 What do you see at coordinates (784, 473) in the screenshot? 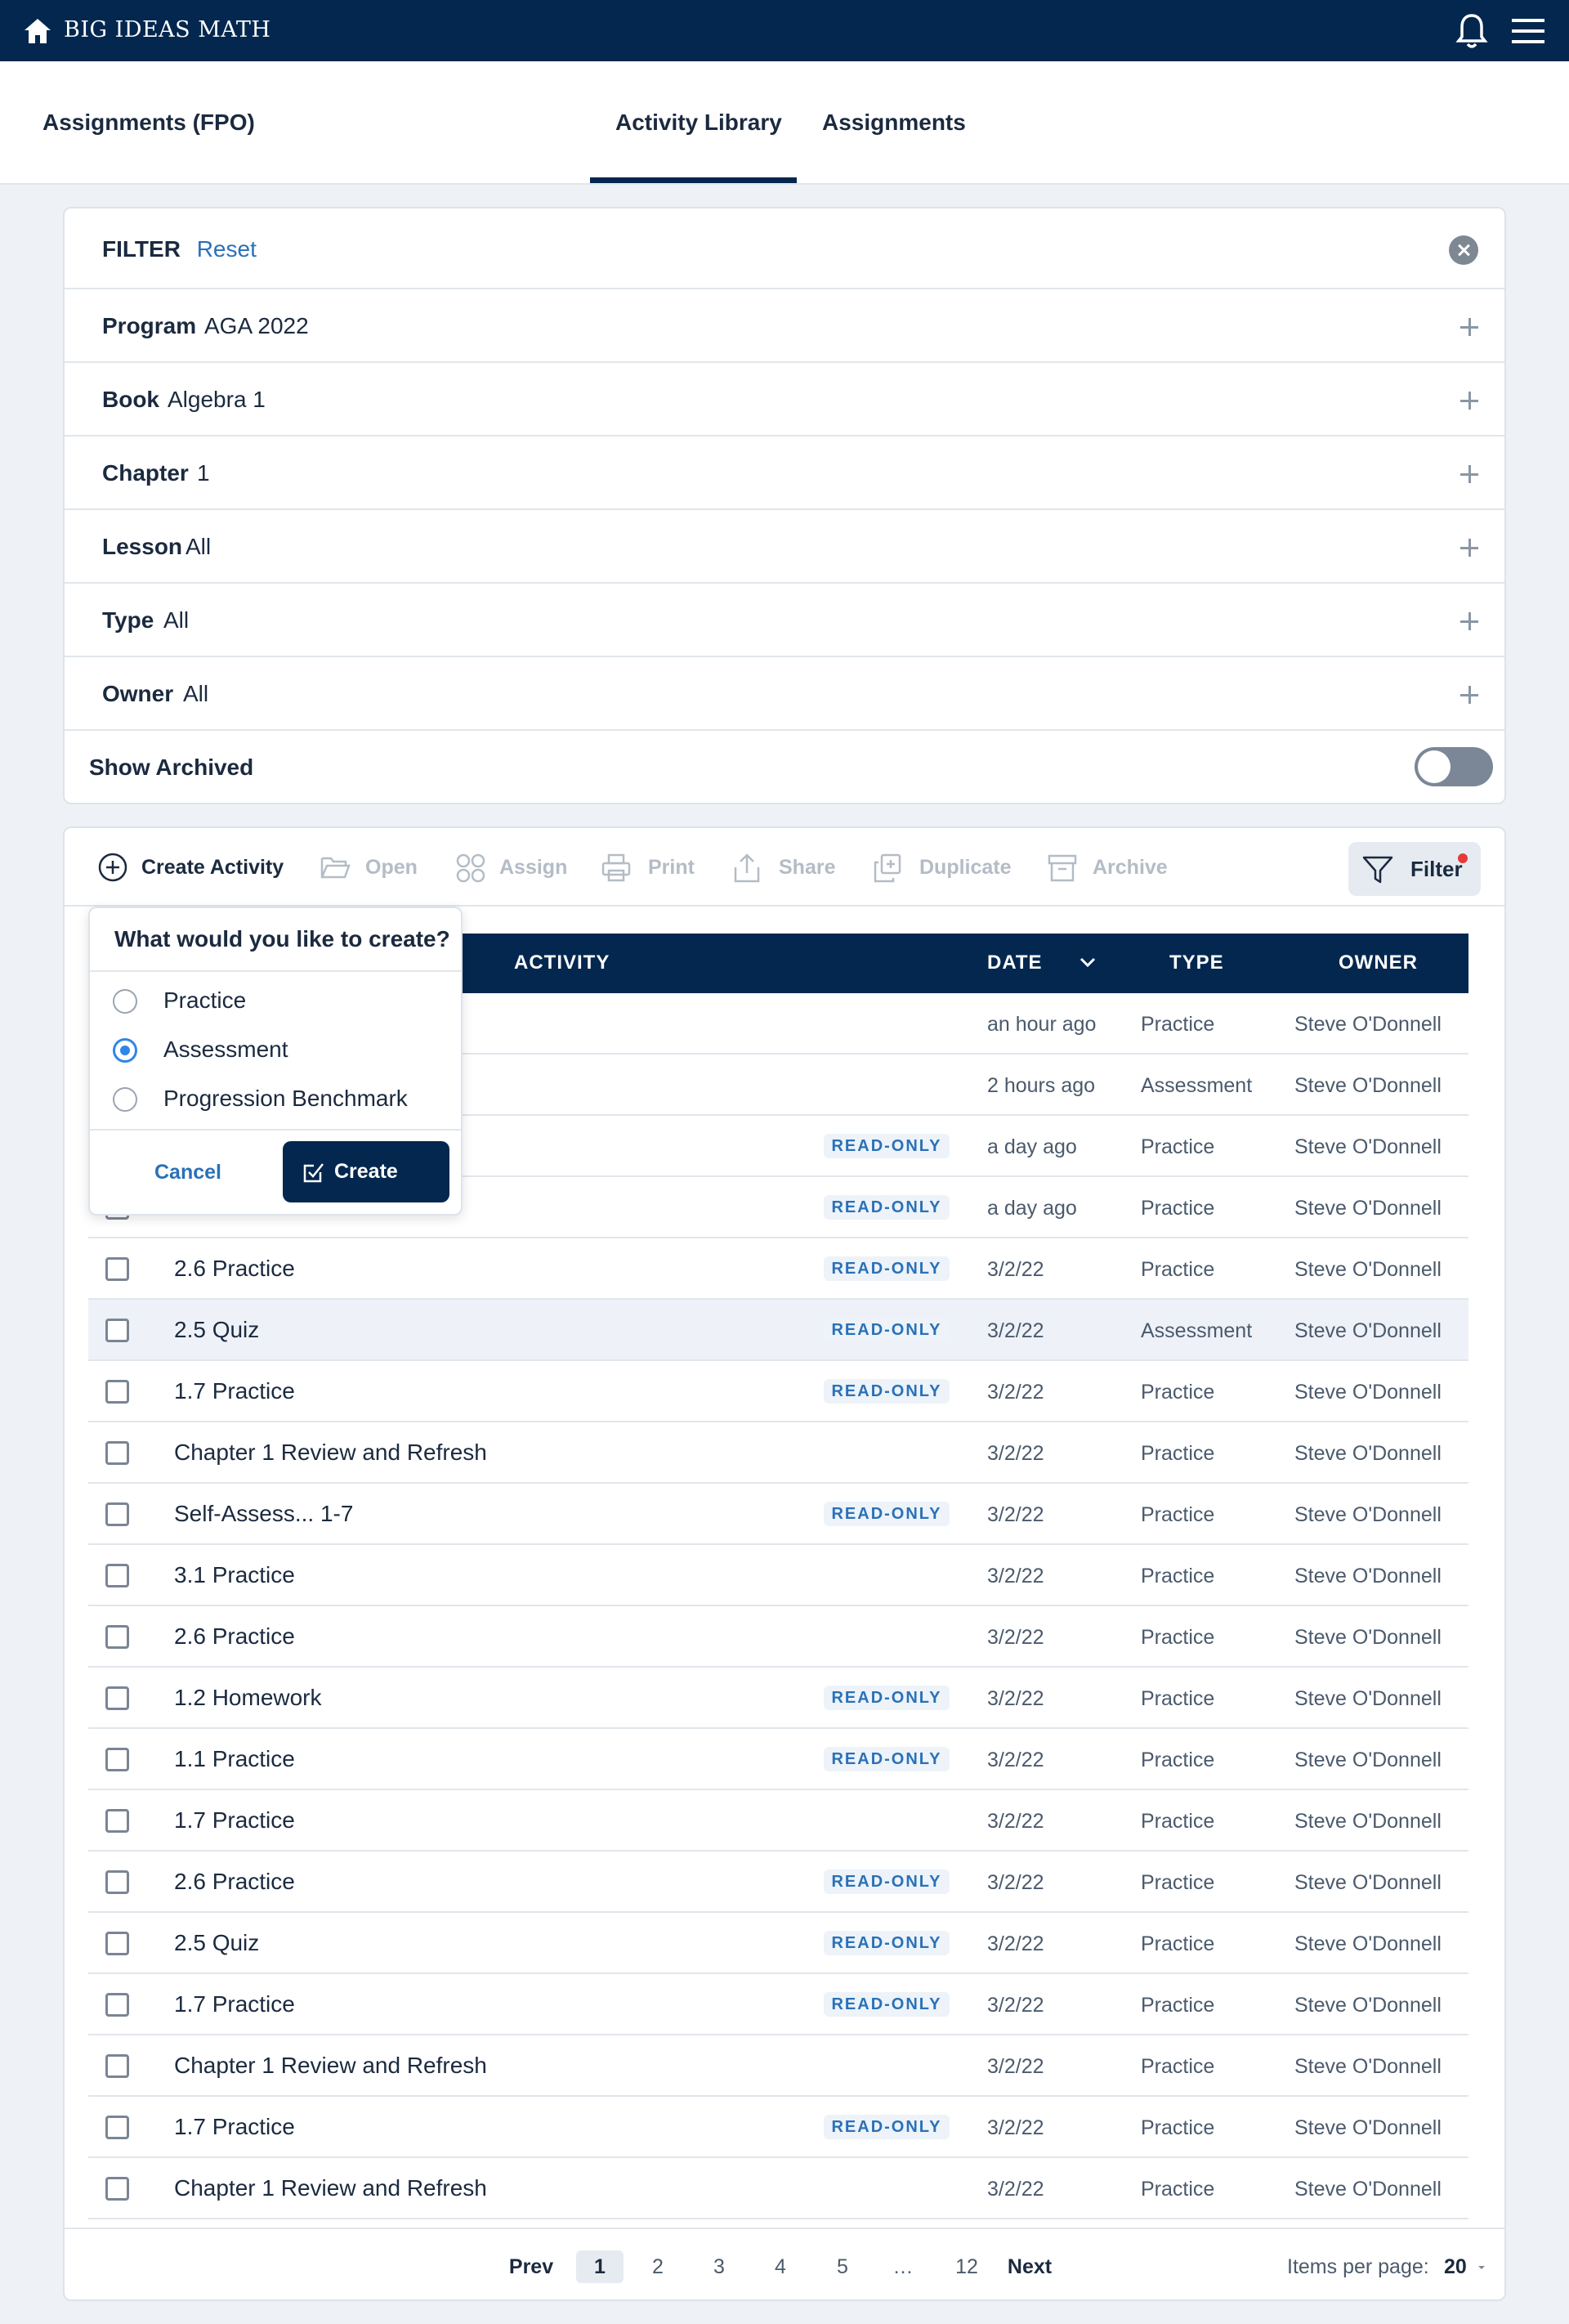
I see `filter-row-chapter: Chapter 1` at bounding box center [784, 473].